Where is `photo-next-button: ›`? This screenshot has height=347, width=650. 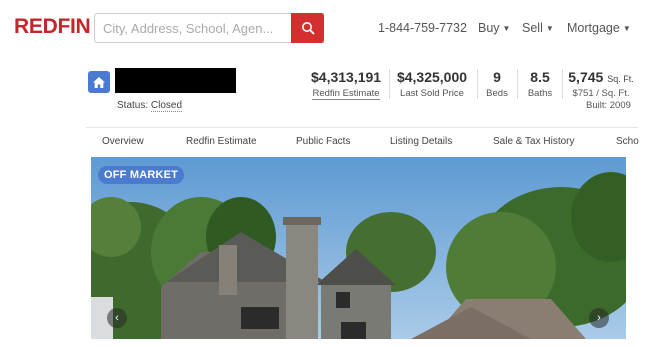
photo-next-button: › is located at coordinates (599, 318).